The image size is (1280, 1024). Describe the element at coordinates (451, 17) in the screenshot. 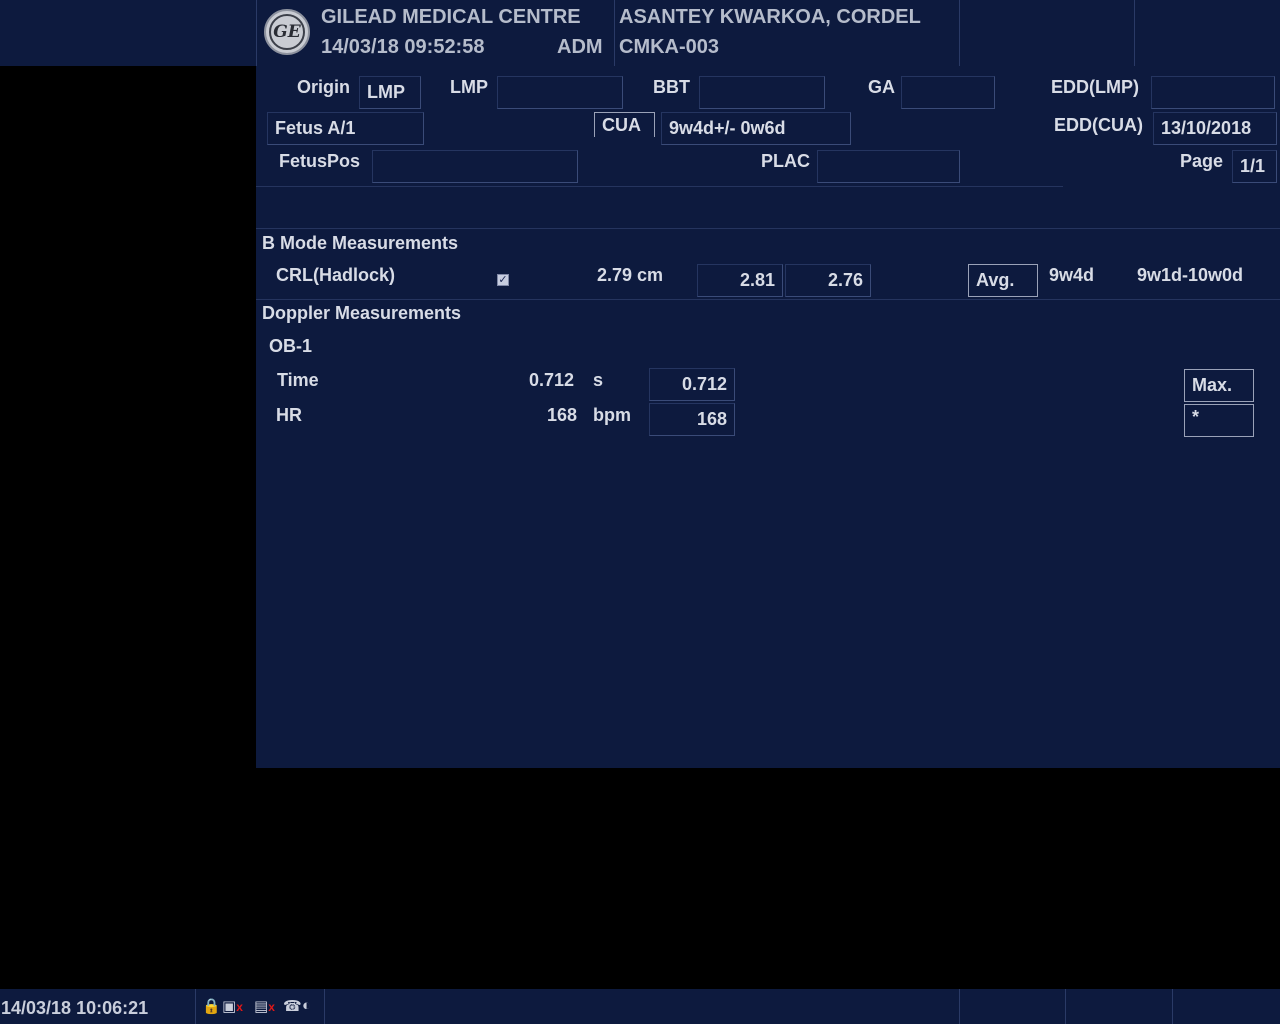

I see `facility-name: GILEAD MEDICAL CENTRE` at that location.